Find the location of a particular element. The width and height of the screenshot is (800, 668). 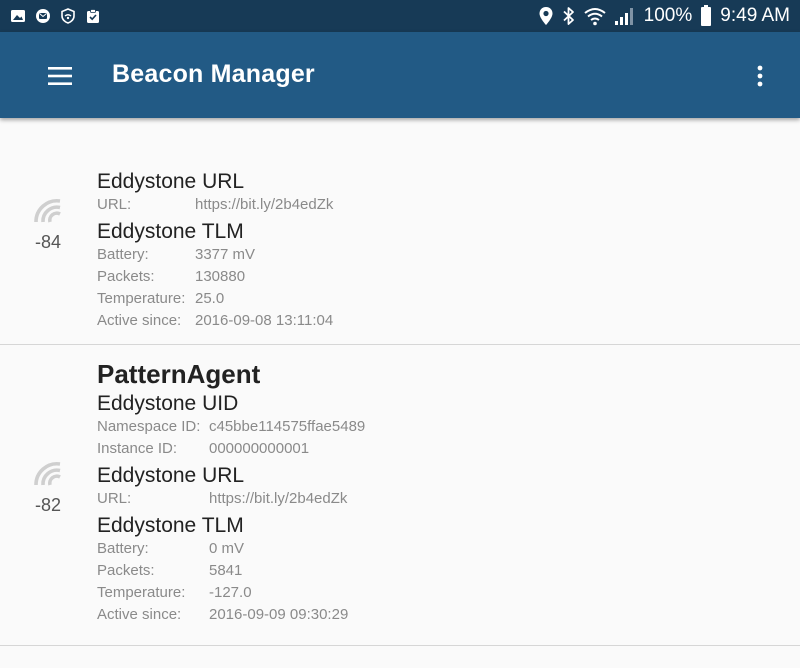

field-value: 3377 mV is located at coordinates (225, 254).